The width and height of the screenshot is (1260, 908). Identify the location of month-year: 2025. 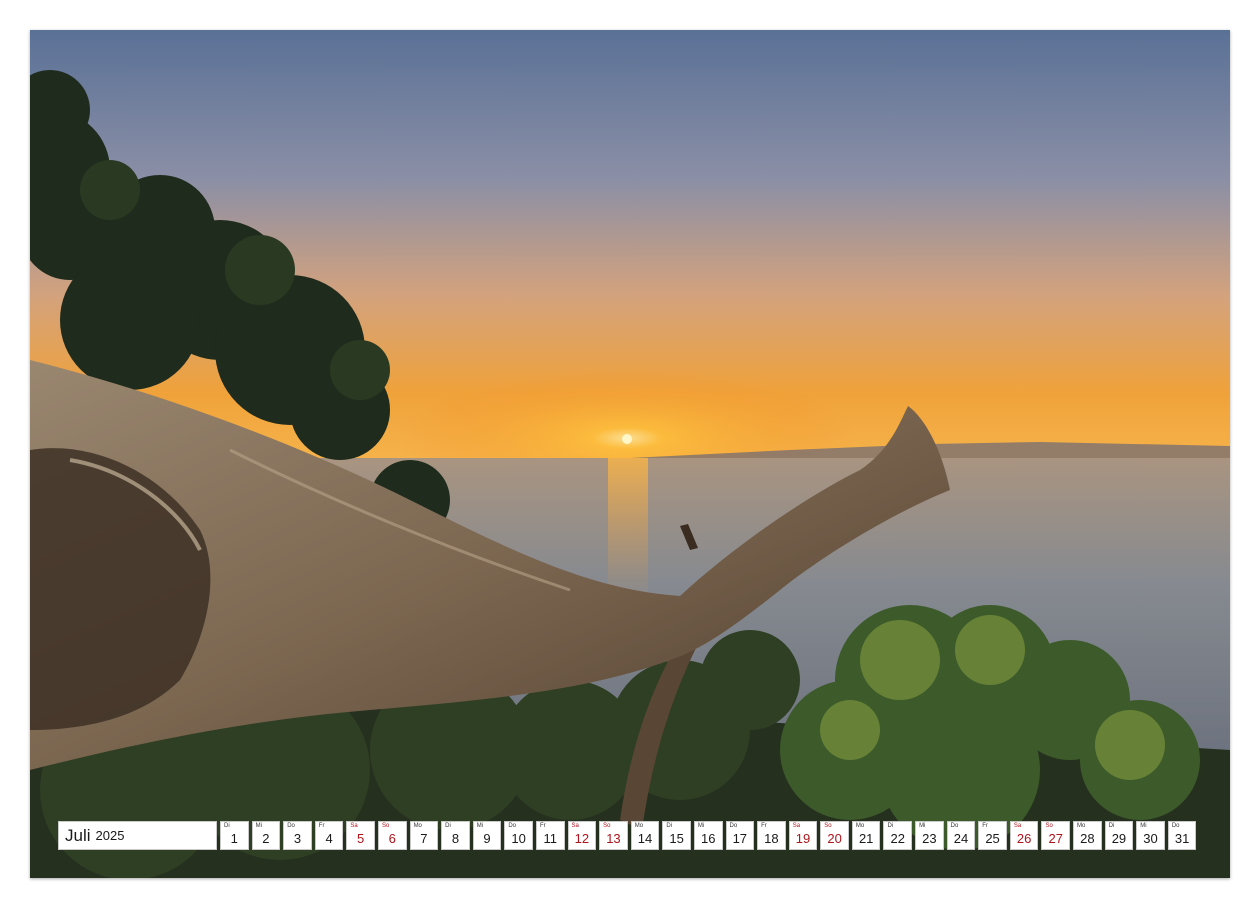
(110, 835).